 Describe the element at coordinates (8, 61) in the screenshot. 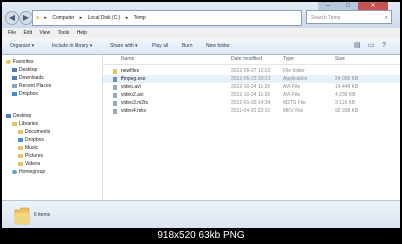

I see `star-icon` at that location.